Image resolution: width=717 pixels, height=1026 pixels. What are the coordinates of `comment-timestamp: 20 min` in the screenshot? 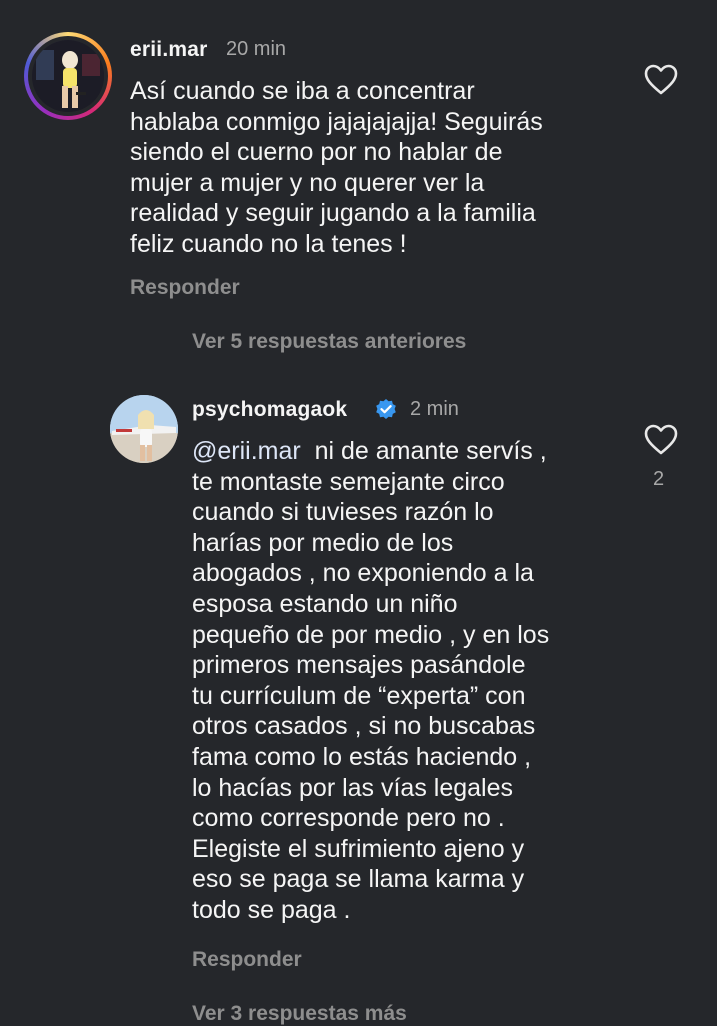 It's located at (256, 49).